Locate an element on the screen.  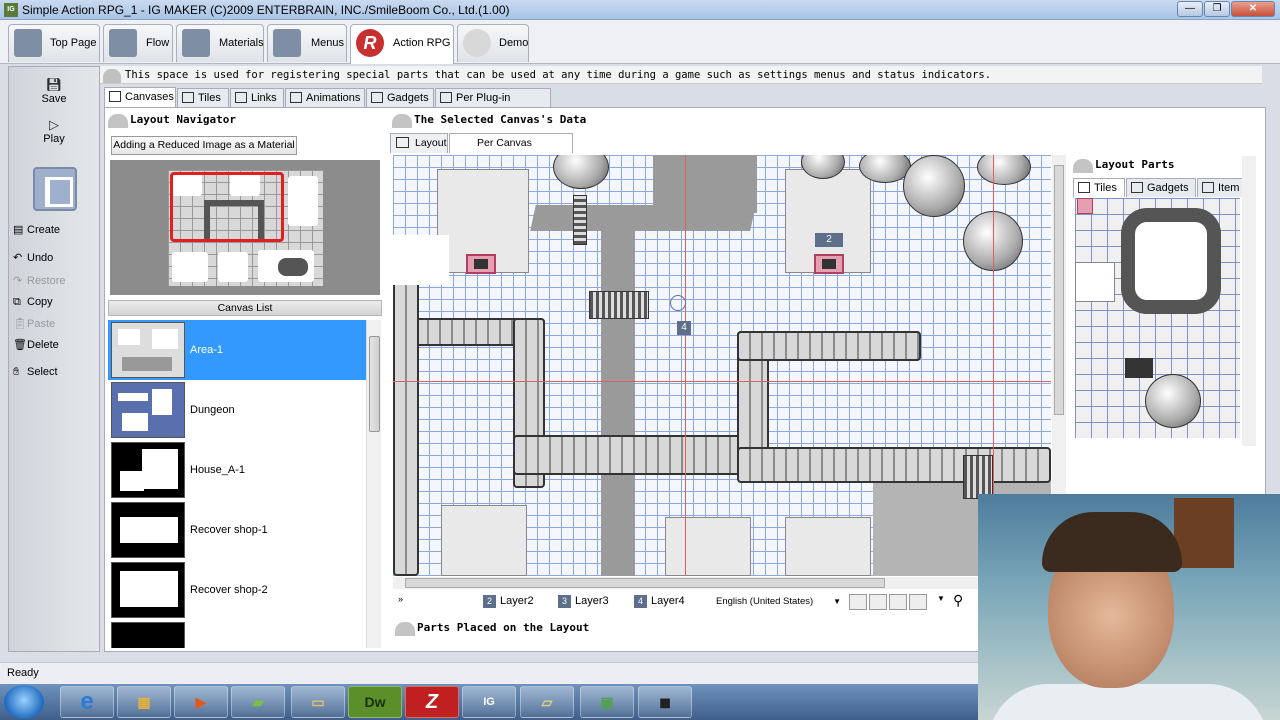
maximize-button: ❐ is located at coordinates (1217, 9).